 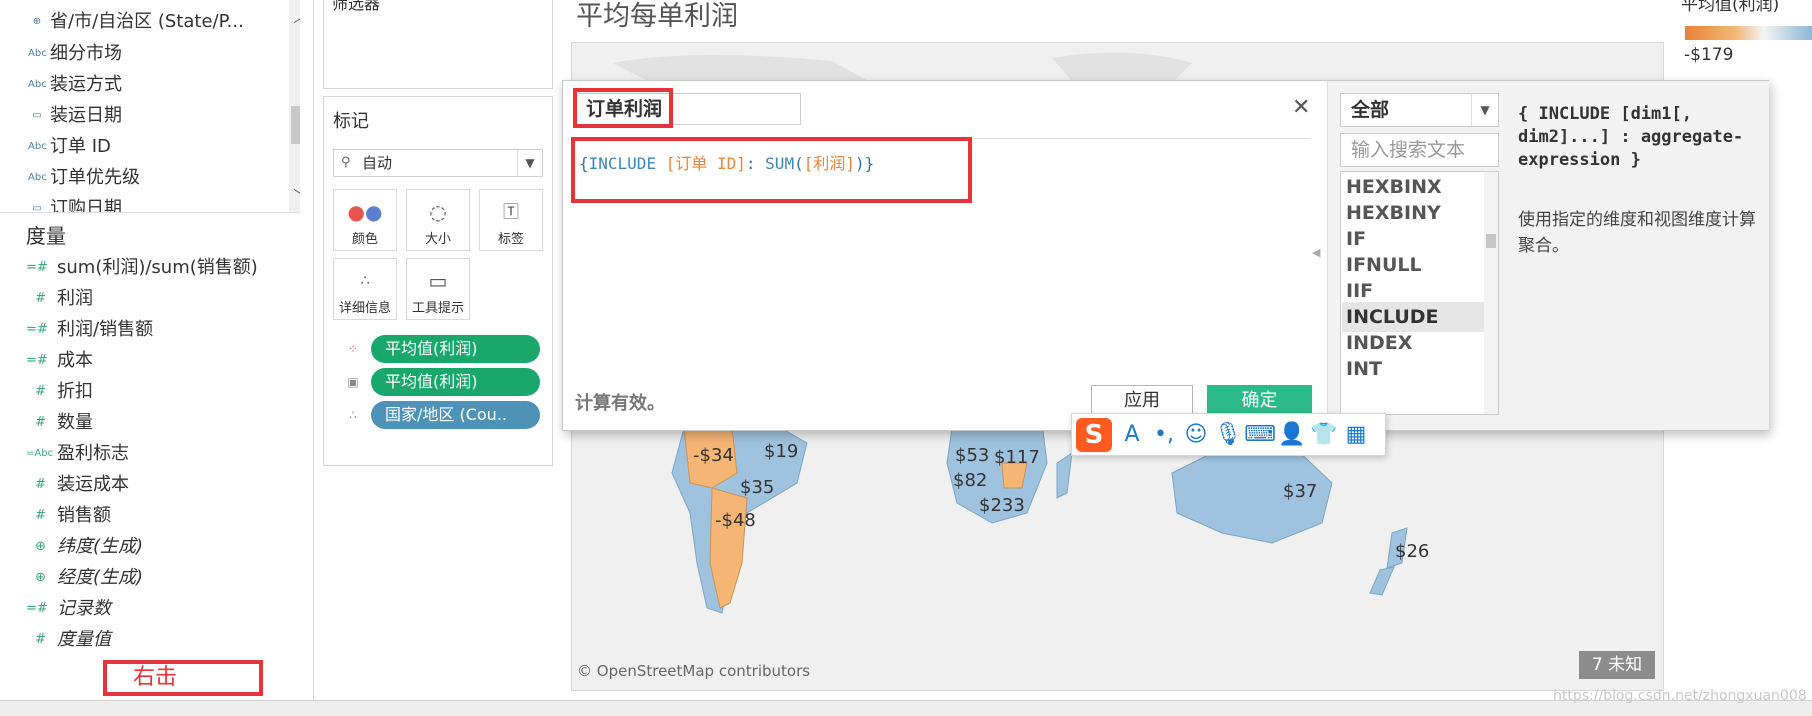 I want to click on measure-item: ⊕ 纬度(生成), so click(x=89, y=547).